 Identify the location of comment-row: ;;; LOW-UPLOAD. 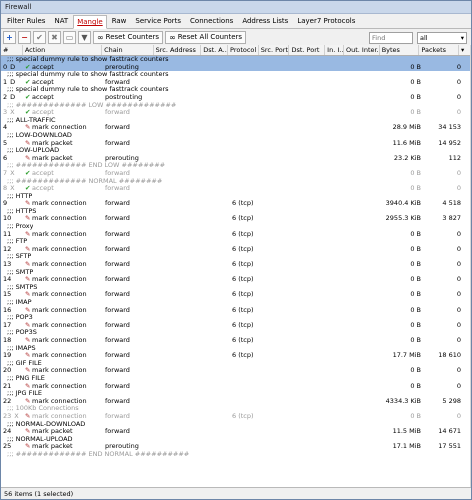
(236, 151).